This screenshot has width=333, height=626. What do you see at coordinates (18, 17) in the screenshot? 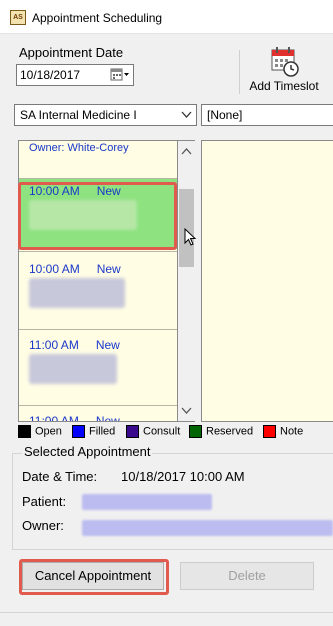
I see `app-calendar-icon: AS` at bounding box center [18, 17].